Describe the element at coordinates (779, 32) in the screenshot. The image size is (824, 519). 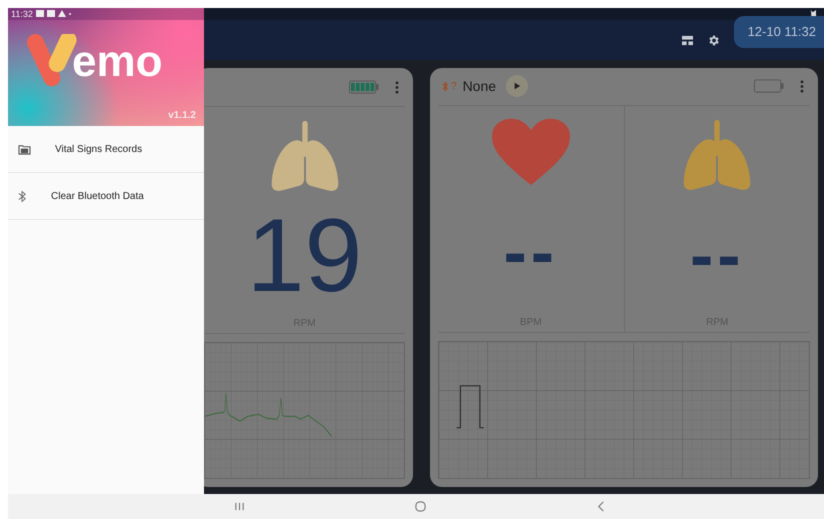
I see `datetime-display: 12-10 11:32` at that location.